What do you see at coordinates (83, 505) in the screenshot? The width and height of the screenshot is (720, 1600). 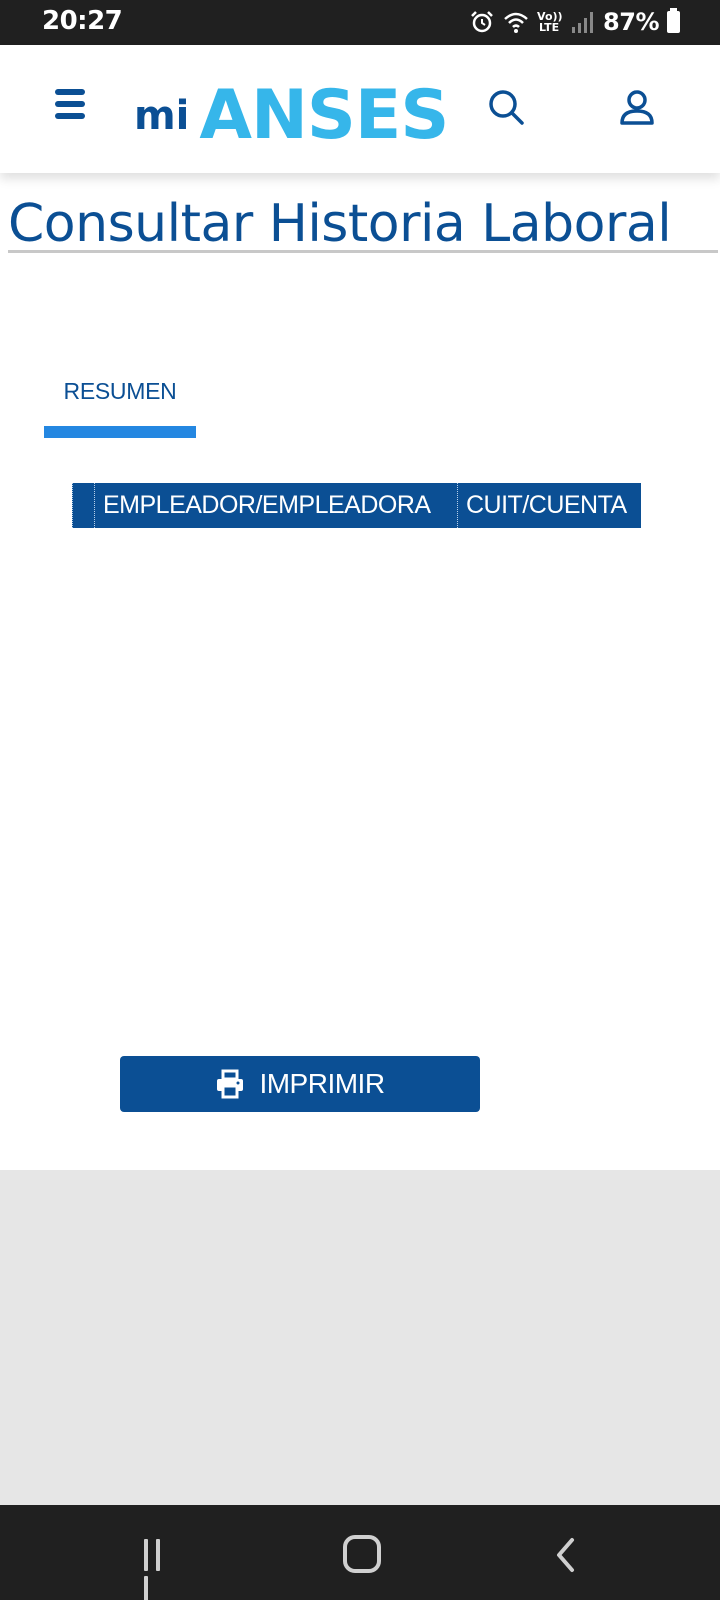 I see `column-header-blank` at bounding box center [83, 505].